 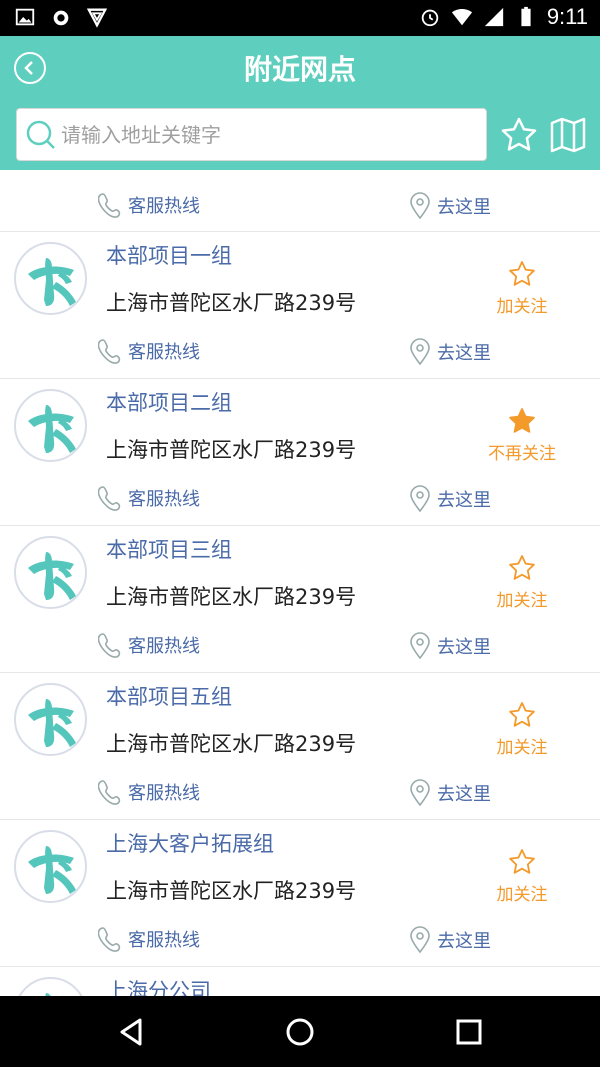 I want to click on triangle-back-icon, so click(x=131, y=1032).